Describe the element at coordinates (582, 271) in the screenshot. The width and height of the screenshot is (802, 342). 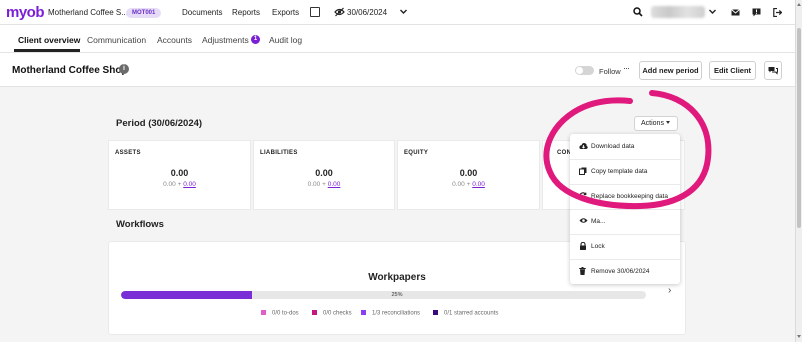
I see `trash-icon` at that location.